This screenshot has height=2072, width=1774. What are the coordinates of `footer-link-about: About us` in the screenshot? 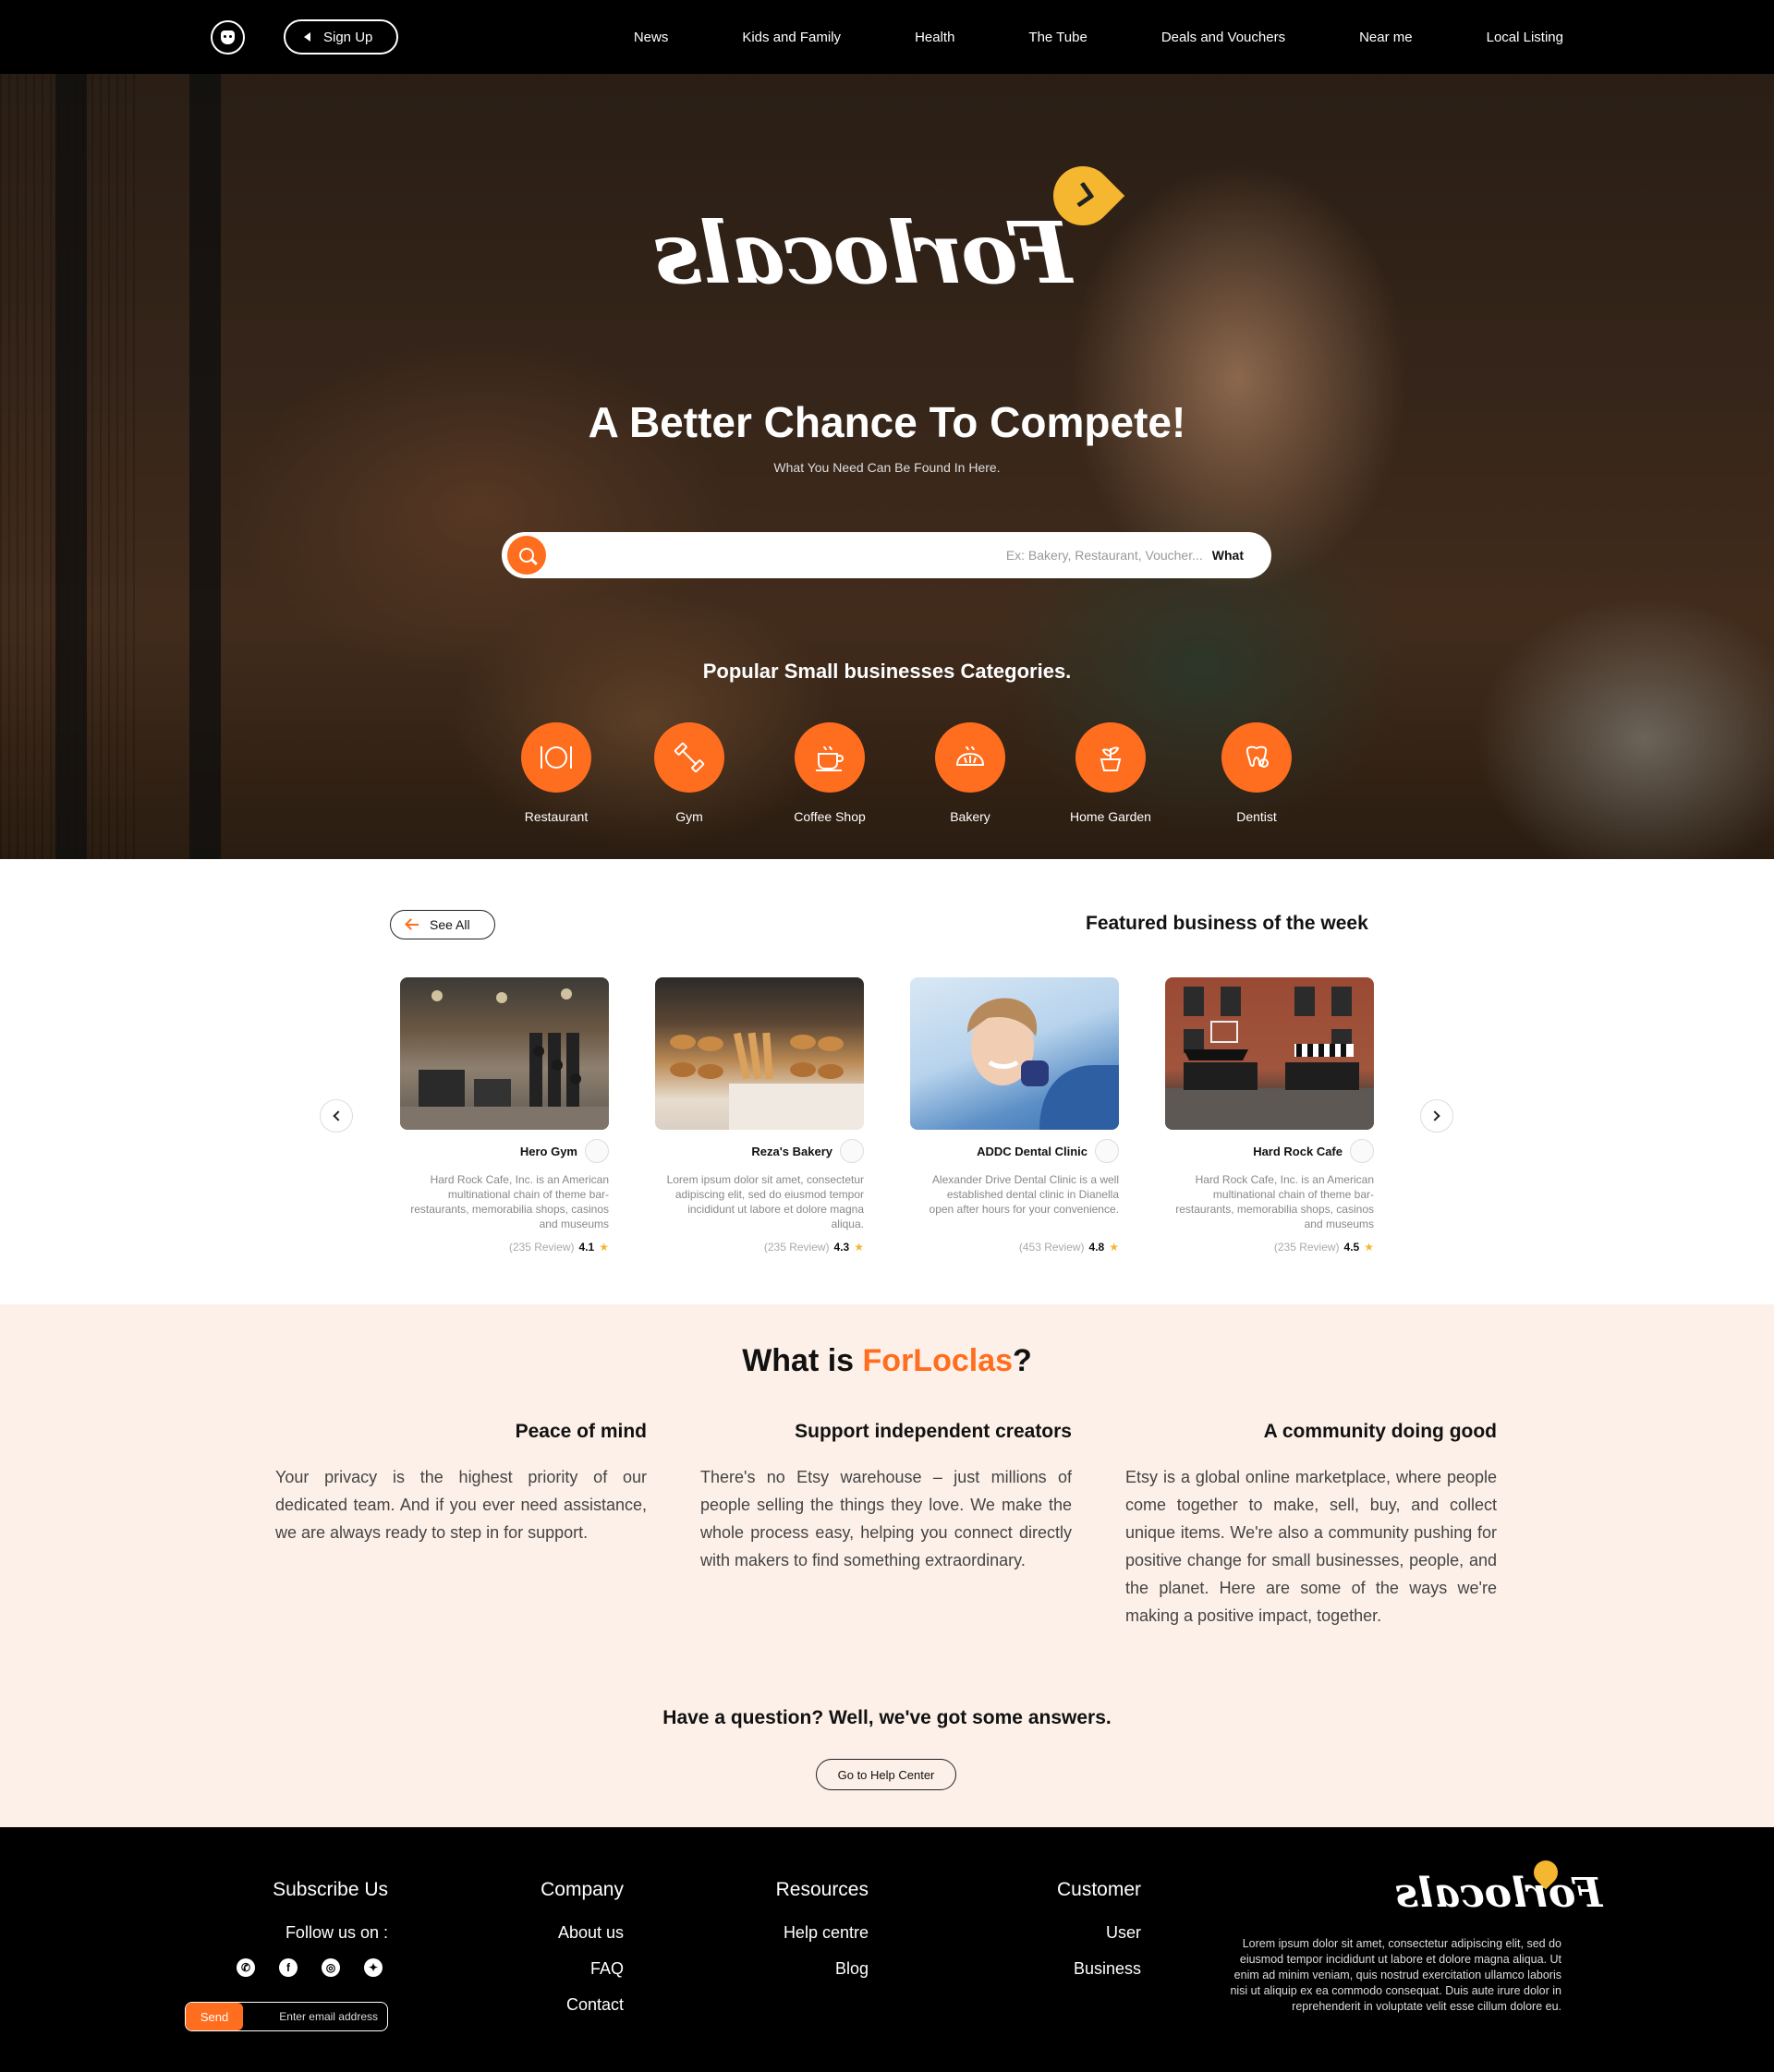 It's located at (582, 1933).